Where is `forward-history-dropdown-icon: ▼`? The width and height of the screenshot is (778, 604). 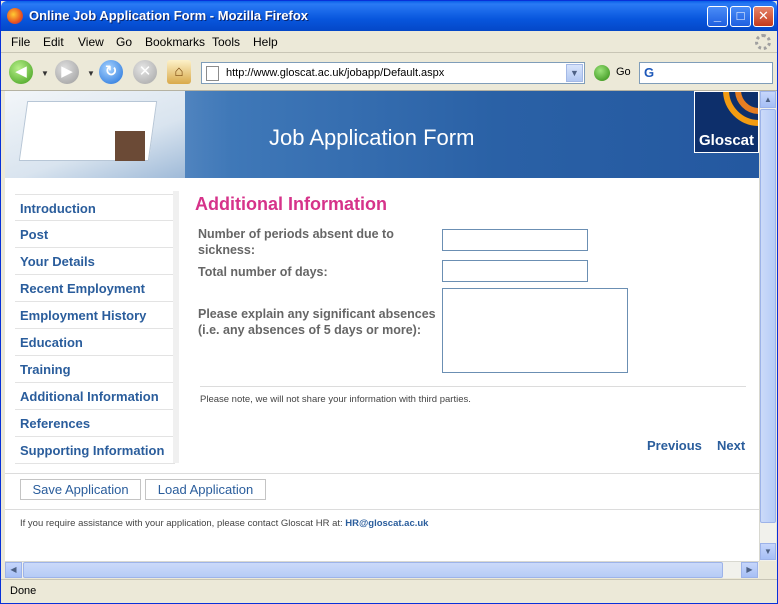 forward-history-dropdown-icon: ▼ is located at coordinates (91, 73).